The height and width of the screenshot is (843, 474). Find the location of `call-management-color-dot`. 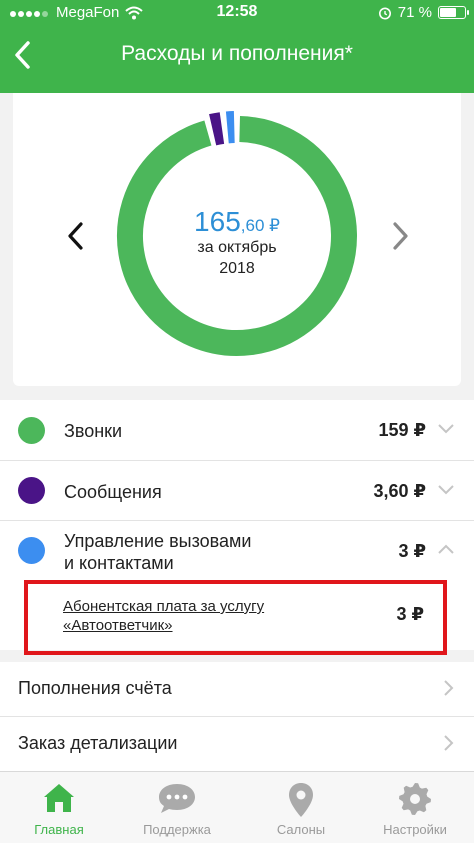

call-management-color-dot is located at coordinates (31, 550).